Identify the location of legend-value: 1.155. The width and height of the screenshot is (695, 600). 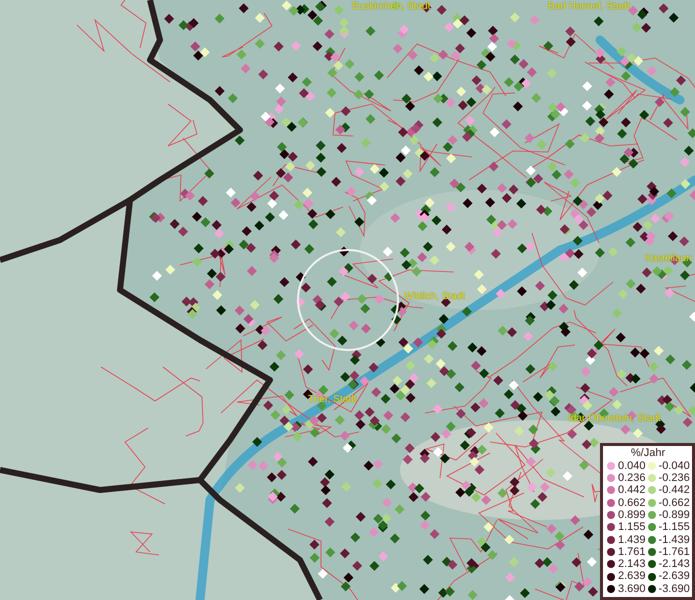
(632, 527).